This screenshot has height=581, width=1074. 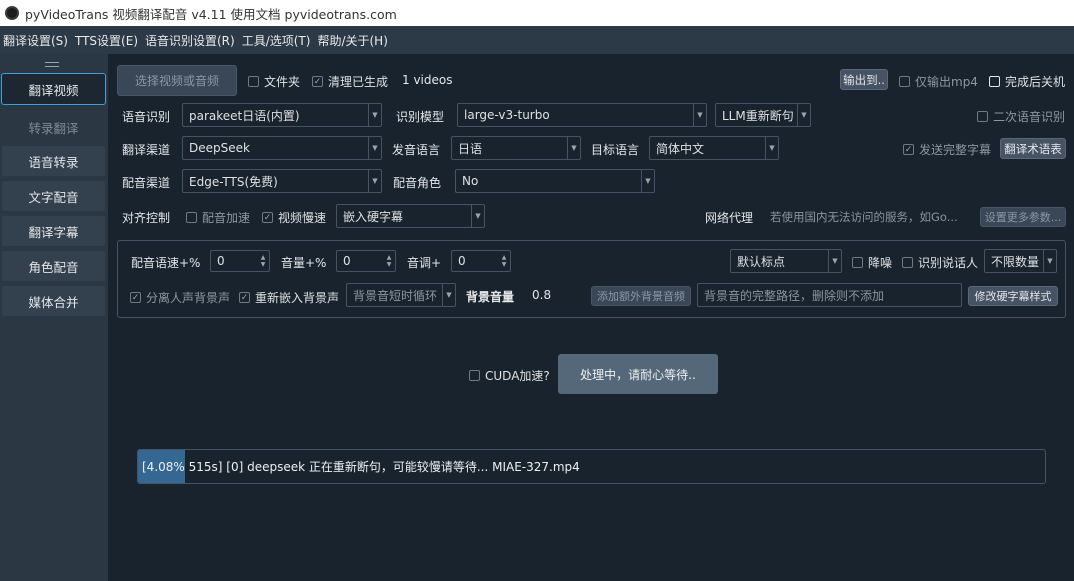 I want to click on subtitle-mode-value: 嵌入硬字幕, so click(x=373, y=216).